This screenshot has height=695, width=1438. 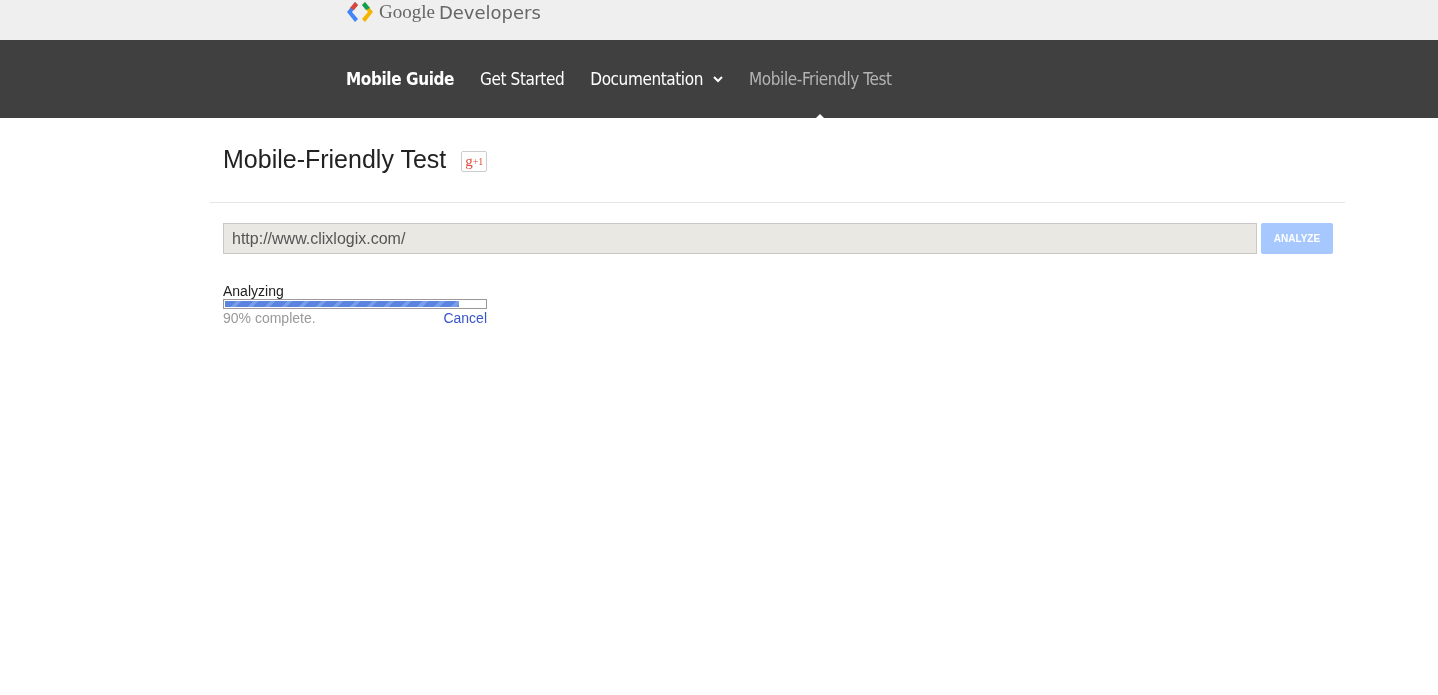 What do you see at coordinates (820, 117) in the screenshot?
I see `selection-pointer` at bounding box center [820, 117].